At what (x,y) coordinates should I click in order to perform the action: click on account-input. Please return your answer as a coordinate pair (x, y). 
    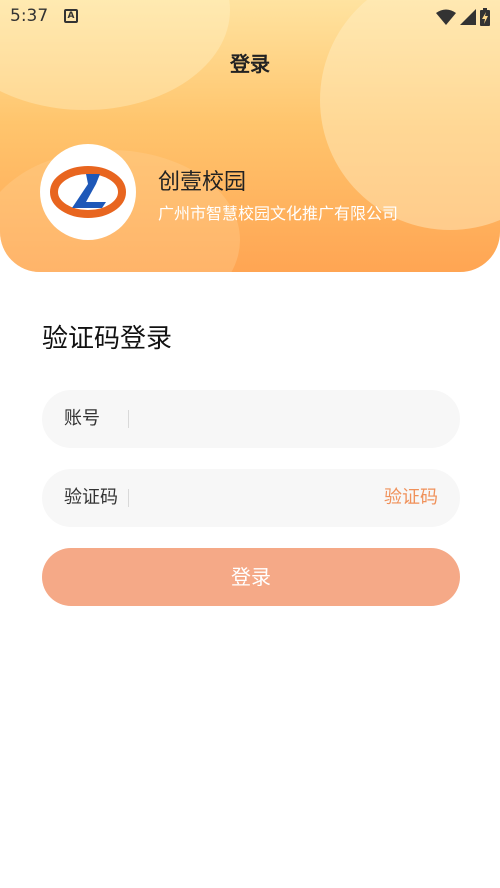
    Looking at the image, I should click on (290, 419).